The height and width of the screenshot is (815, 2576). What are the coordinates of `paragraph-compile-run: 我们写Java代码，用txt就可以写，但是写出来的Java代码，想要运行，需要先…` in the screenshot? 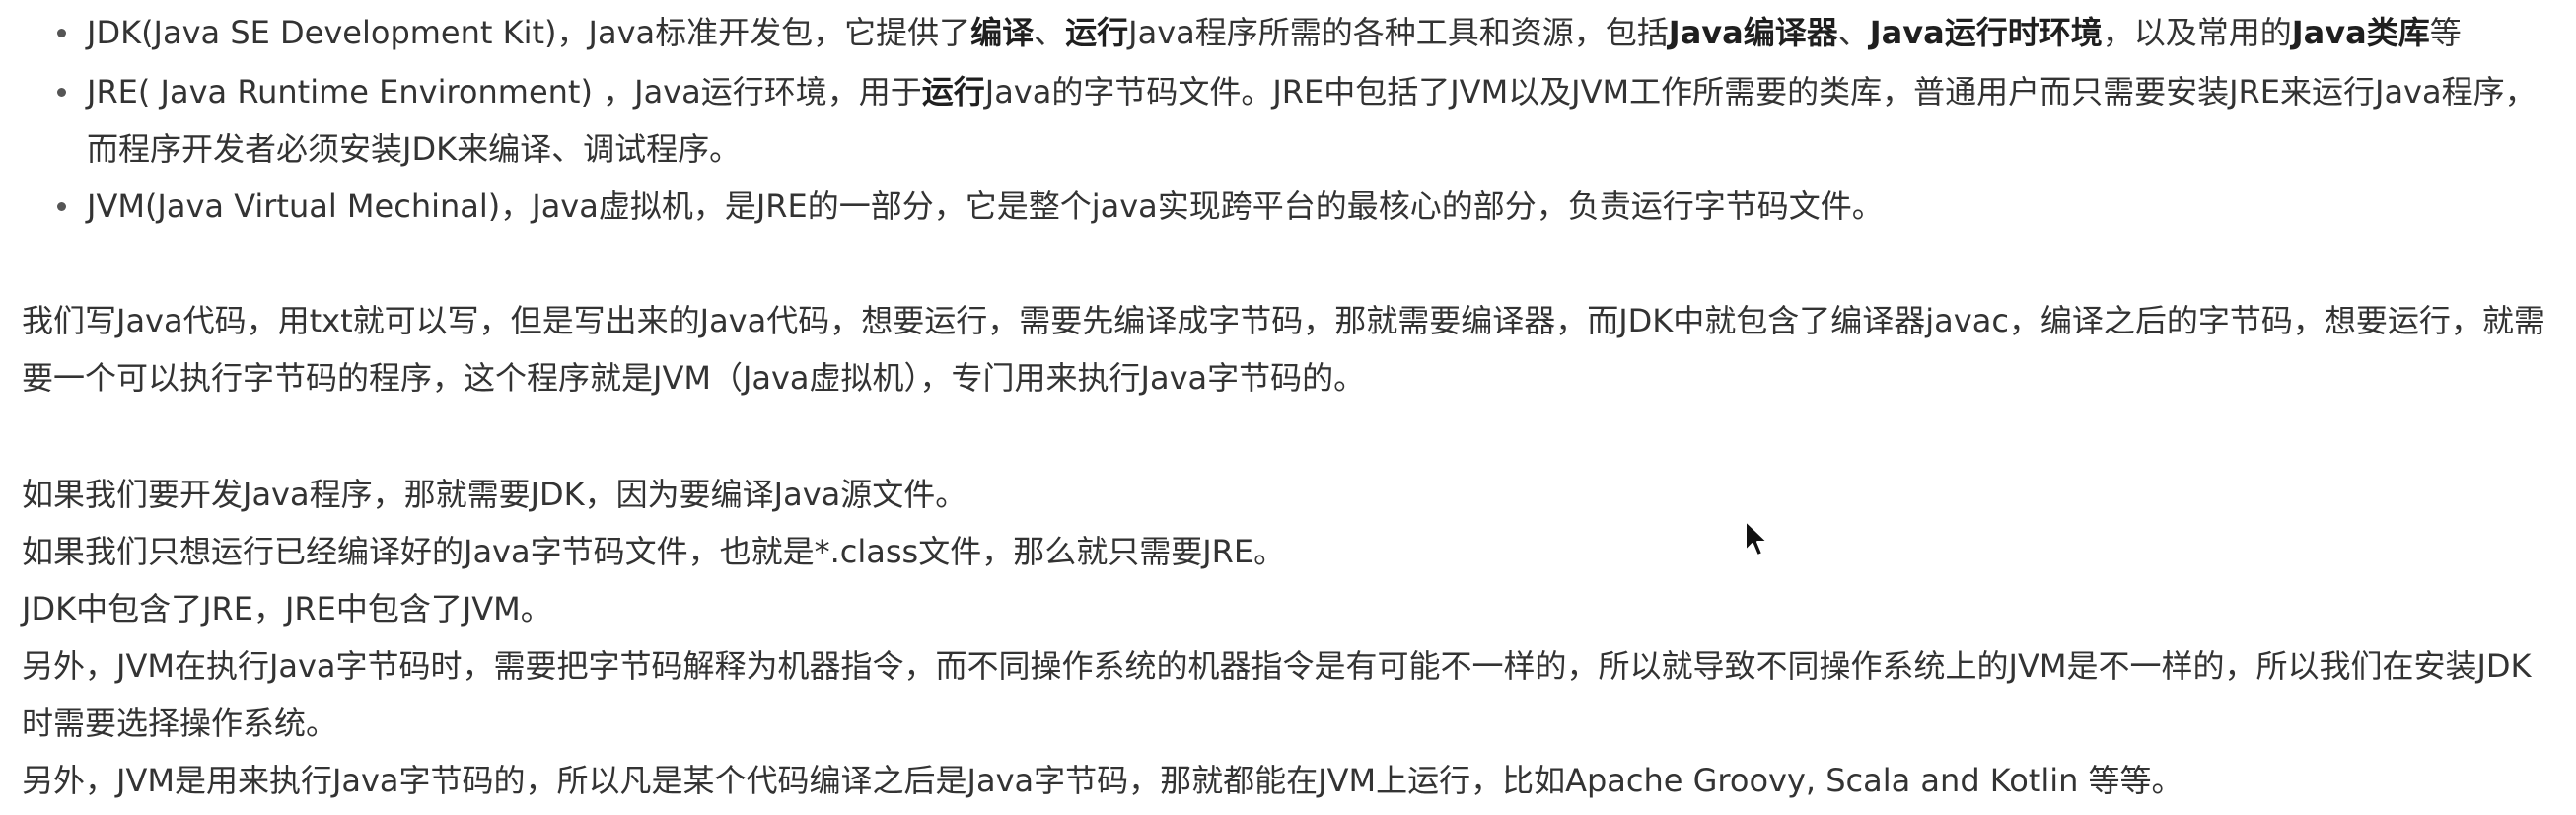 It's located at (1283, 349).